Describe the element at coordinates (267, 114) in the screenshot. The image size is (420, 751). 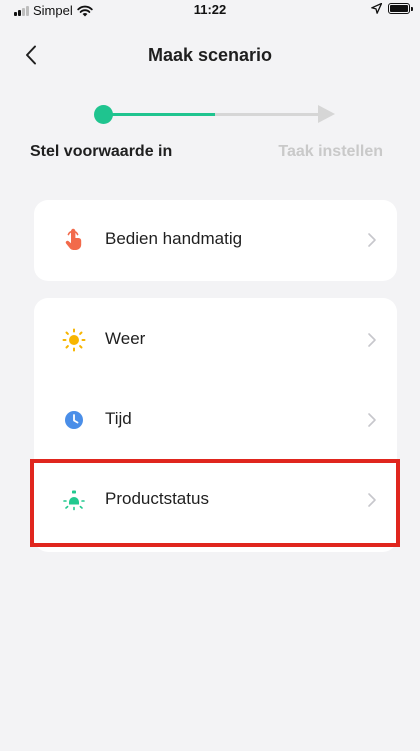
I see `stepper-inactive-line` at that location.